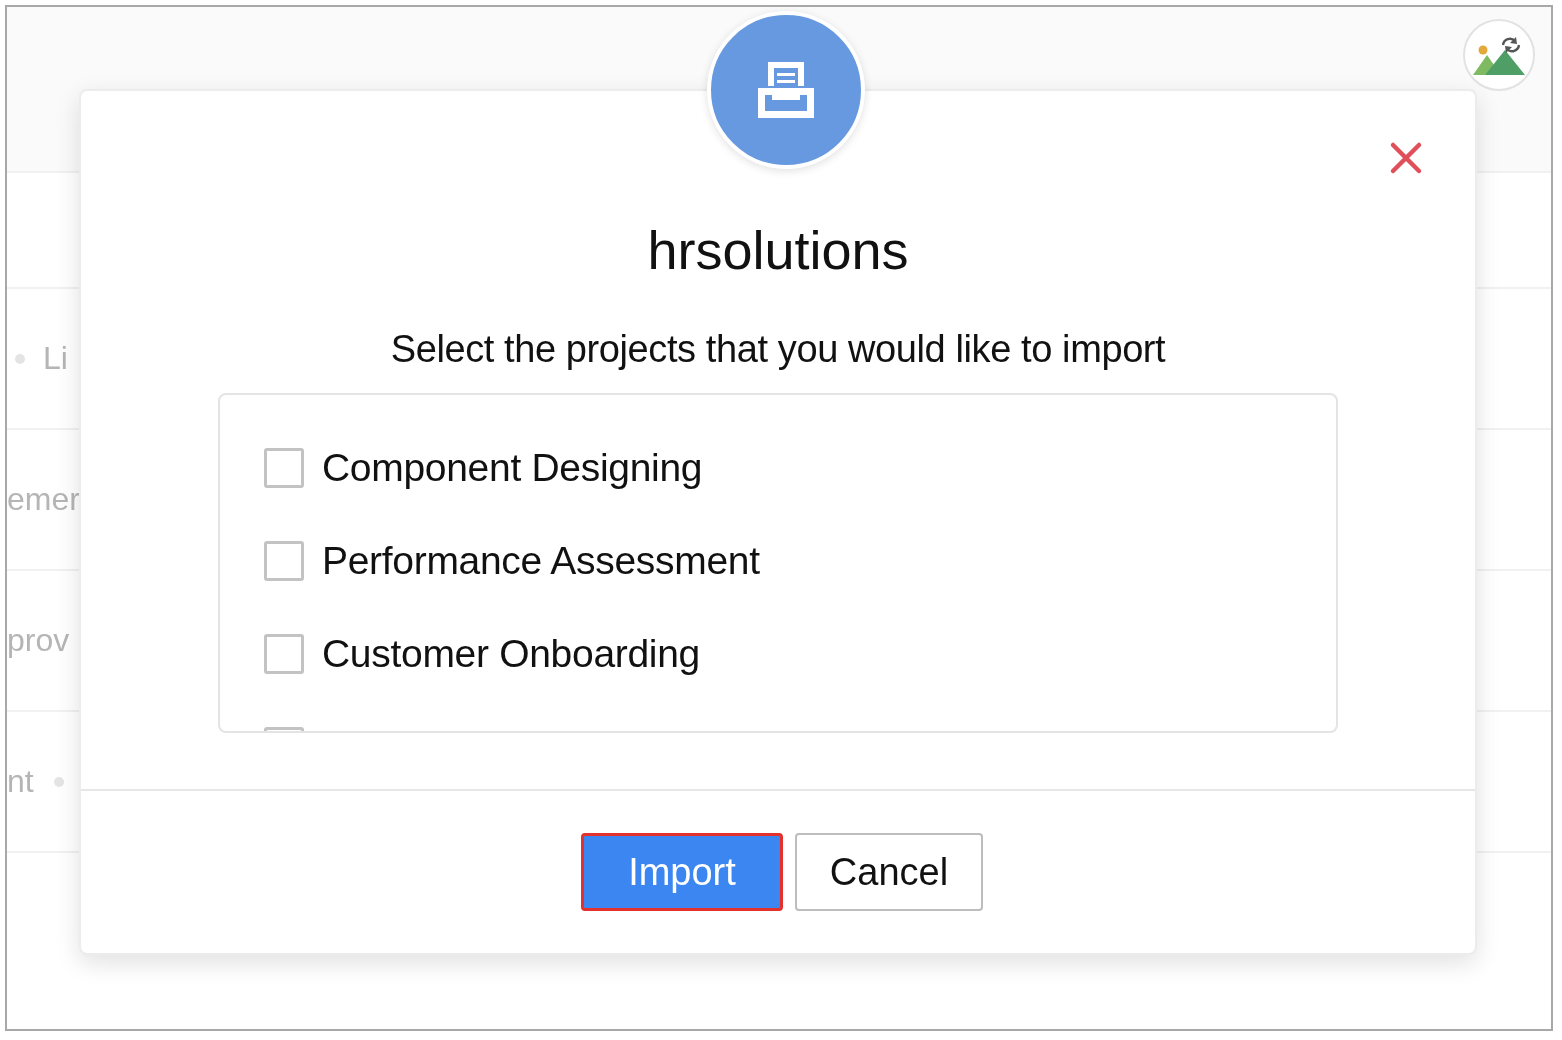  What do you see at coordinates (541, 560) in the screenshot?
I see `project-label: Performance Assessment` at bounding box center [541, 560].